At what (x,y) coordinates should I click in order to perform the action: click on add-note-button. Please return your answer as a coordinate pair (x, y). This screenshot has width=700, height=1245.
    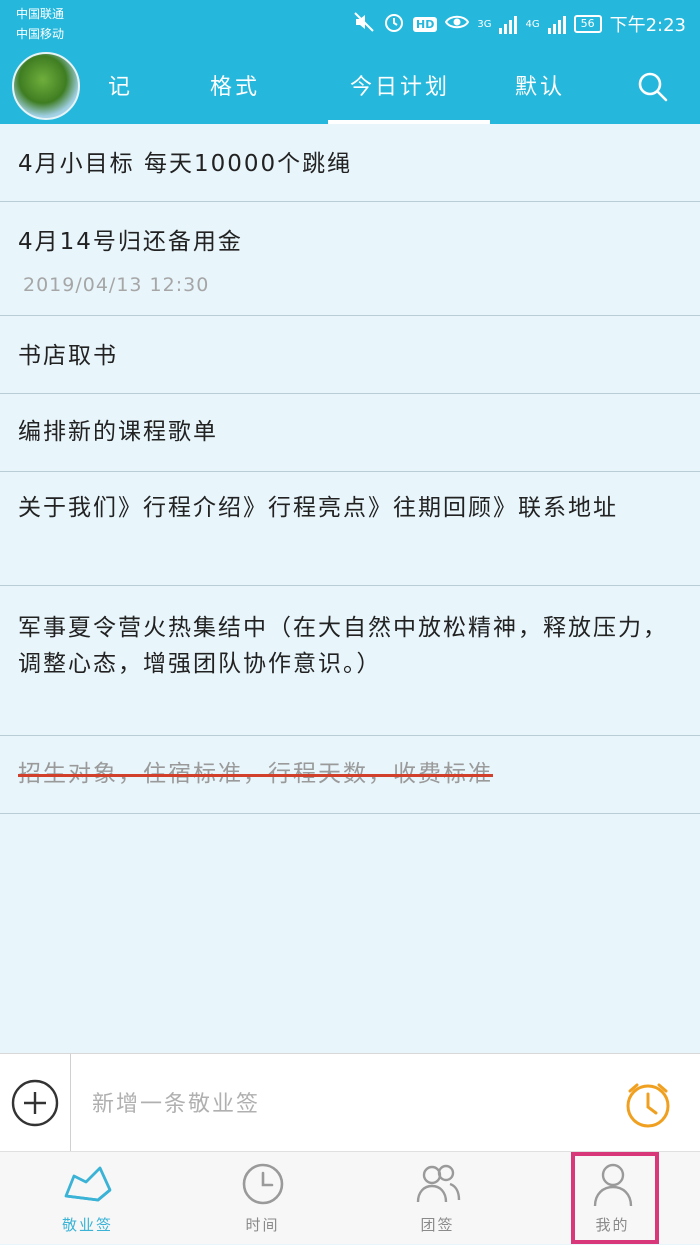
    Looking at the image, I should click on (35, 1103).